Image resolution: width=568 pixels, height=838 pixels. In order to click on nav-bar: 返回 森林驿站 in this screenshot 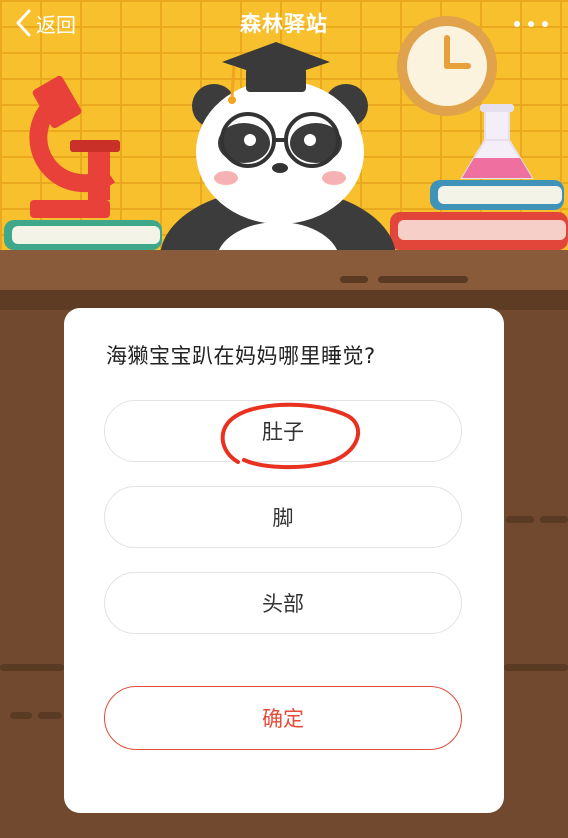, I will do `click(284, 23)`.